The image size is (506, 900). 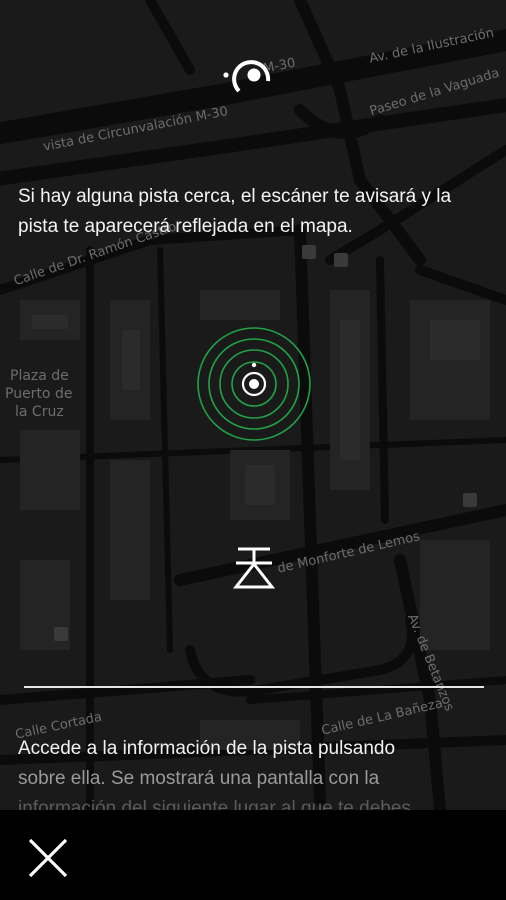 I want to click on radar-scanner-icon, so click(x=254, y=384).